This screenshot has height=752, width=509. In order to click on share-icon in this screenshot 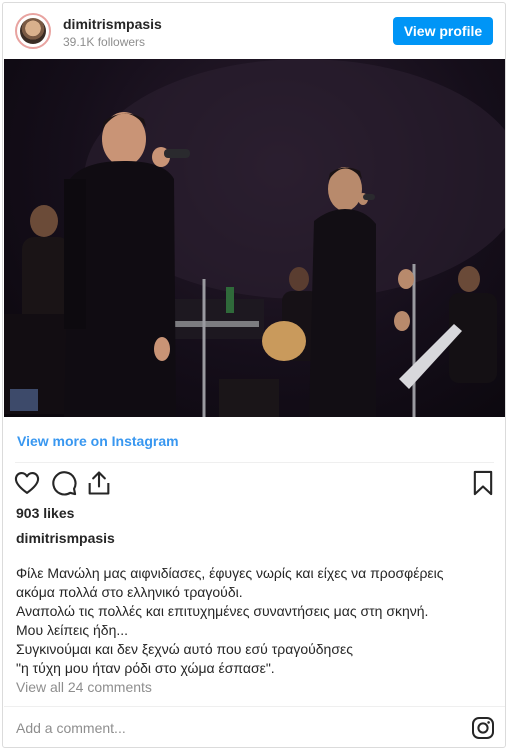, I will do `click(99, 483)`.